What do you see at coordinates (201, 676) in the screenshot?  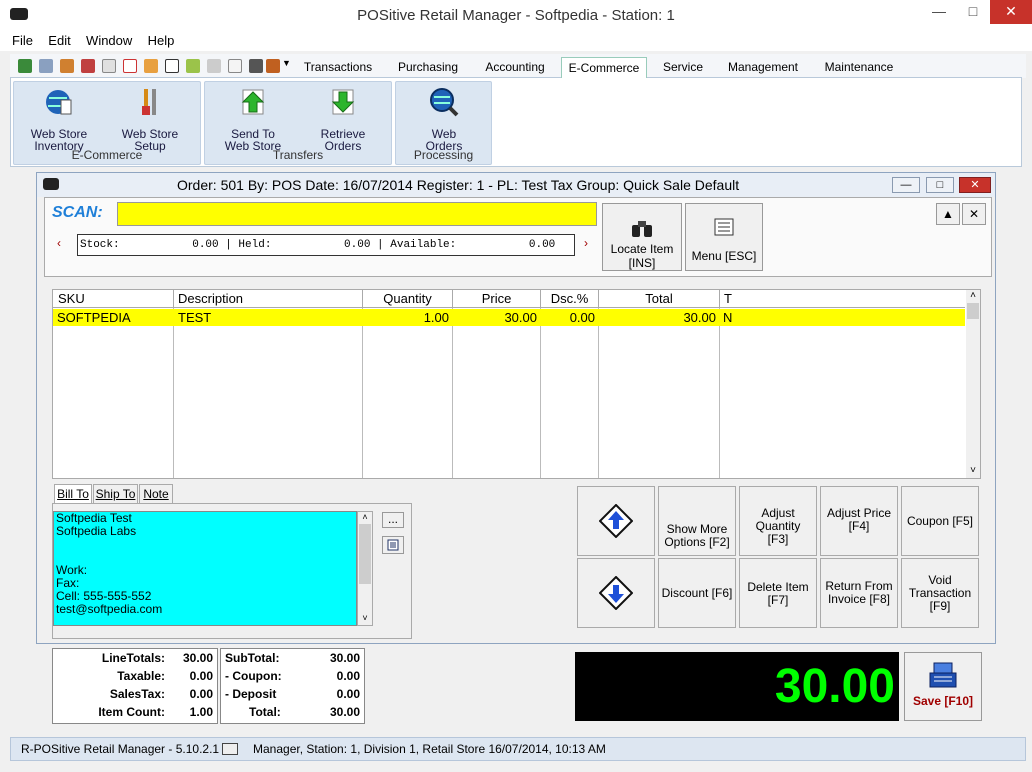 I see `taxable-value: 0.00` at bounding box center [201, 676].